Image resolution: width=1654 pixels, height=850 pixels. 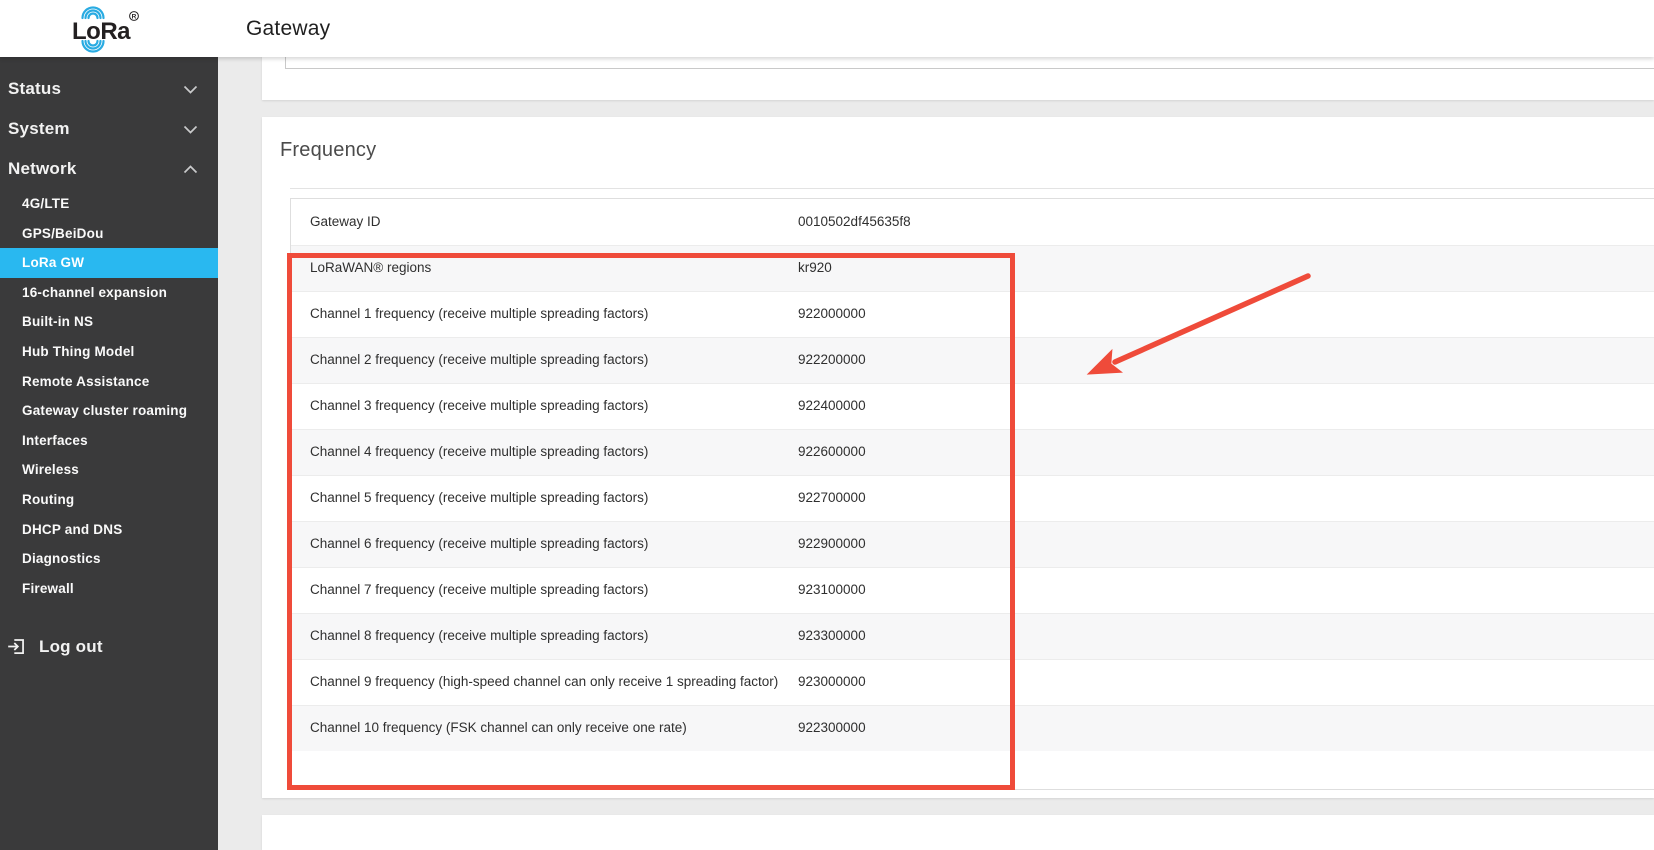 I want to click on sidebar-section-network: Network, so click(x=109, y=169).